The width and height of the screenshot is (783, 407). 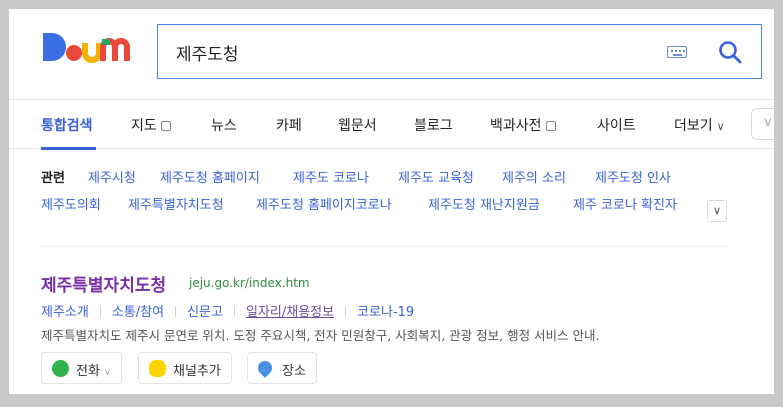 What do you see at coordinates (282, 368) in the screenshot?
I see `place-button: 장소` at bounding box center [282, 368].